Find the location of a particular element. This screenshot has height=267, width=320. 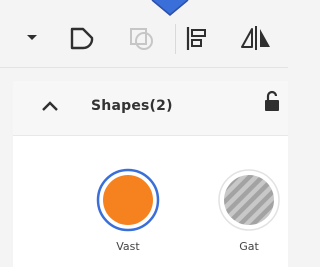

shape-combine-button is located at coordinates (141, 38).